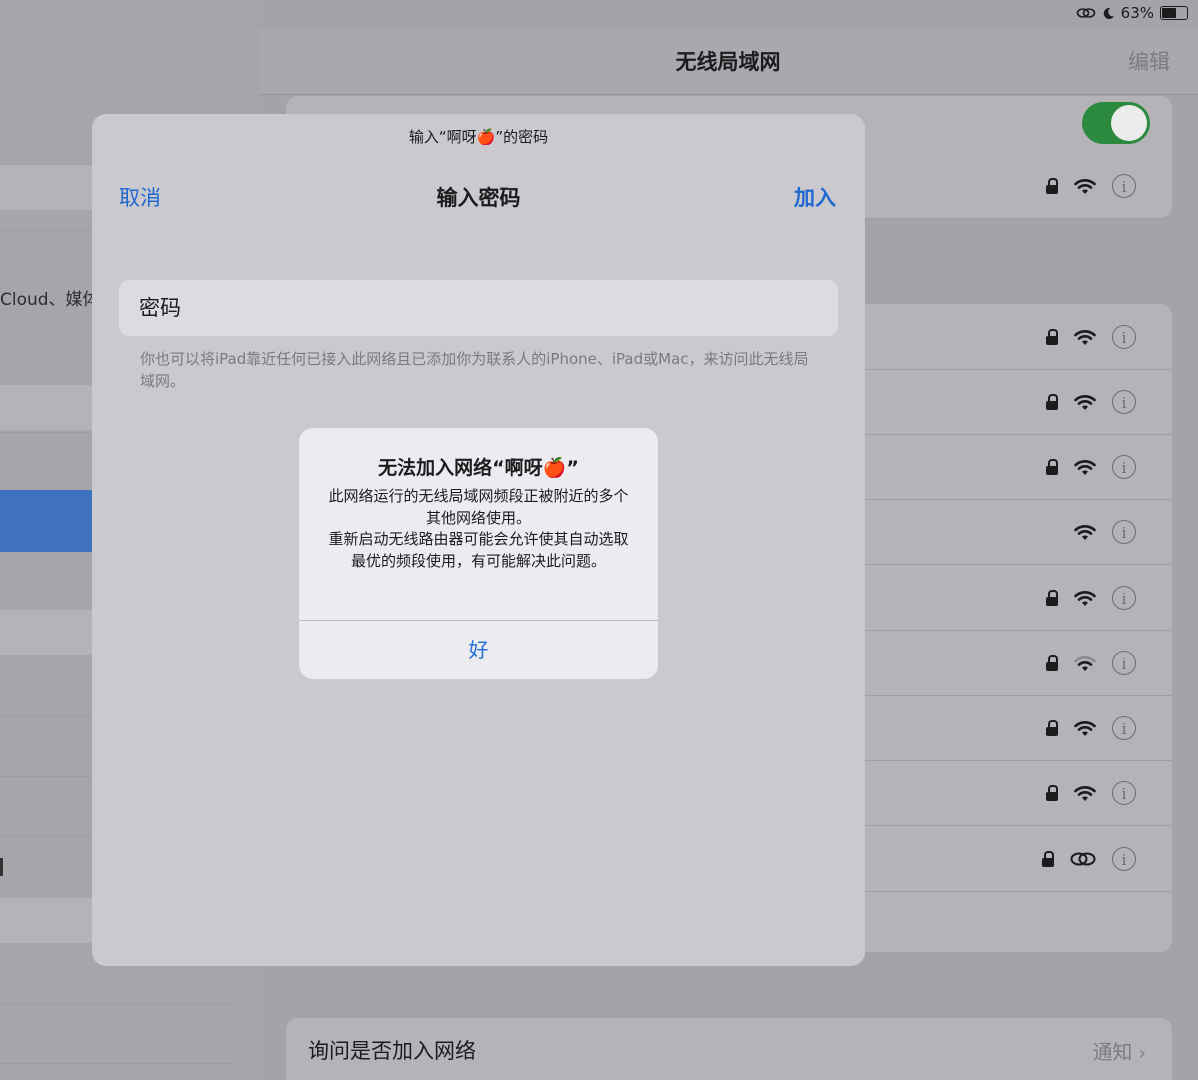 The height and width of the screenshot is (1080, 1198). I want to click on battery-percent: 63%, so click(1137, 13).